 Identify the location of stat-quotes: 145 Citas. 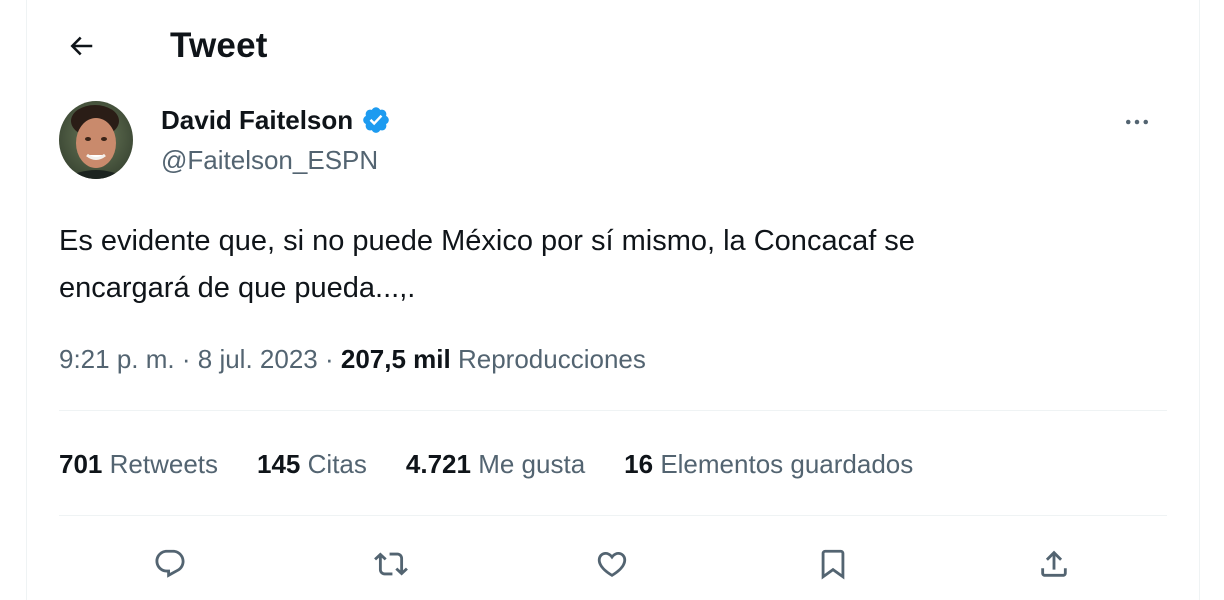
(312, 464).